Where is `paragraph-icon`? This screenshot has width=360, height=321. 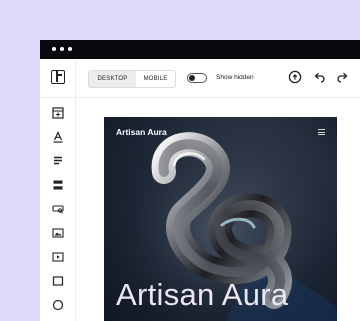
paragraph-icon is located at coordinates (58, 161).